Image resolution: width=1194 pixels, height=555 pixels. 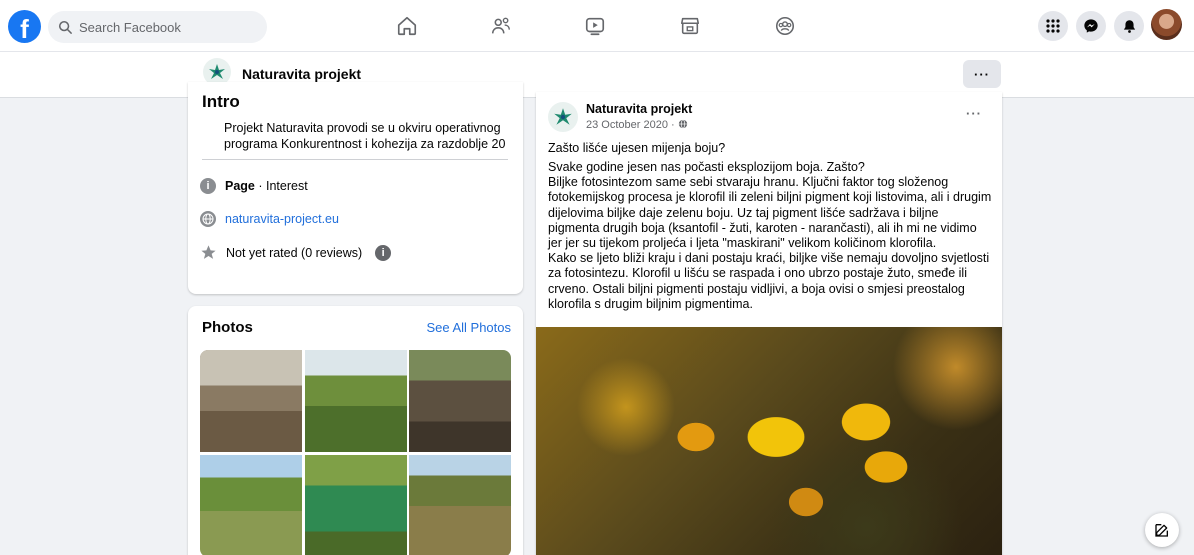 What do you see at coordinates (637, 148) in the screenshot?
I see `post-headline: Zašto lišće ujesen mijenja boju?` at bounding box center [637, 148].